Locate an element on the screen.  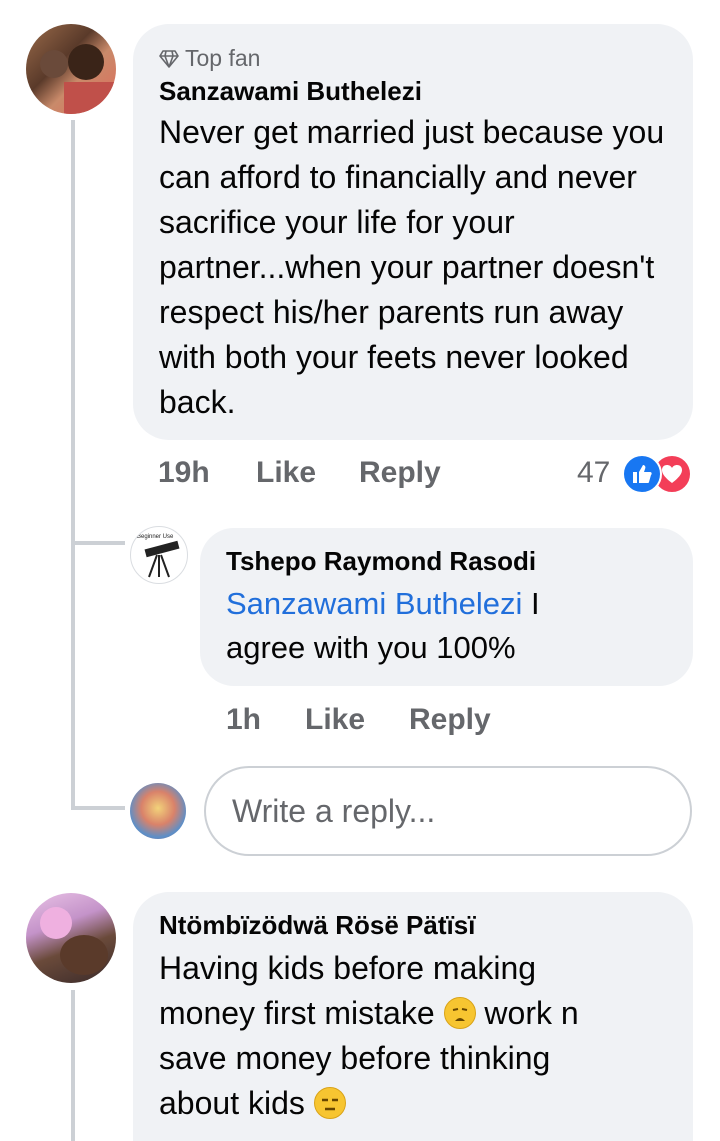
thread-branch-reply is located at coordinates (98, 543).